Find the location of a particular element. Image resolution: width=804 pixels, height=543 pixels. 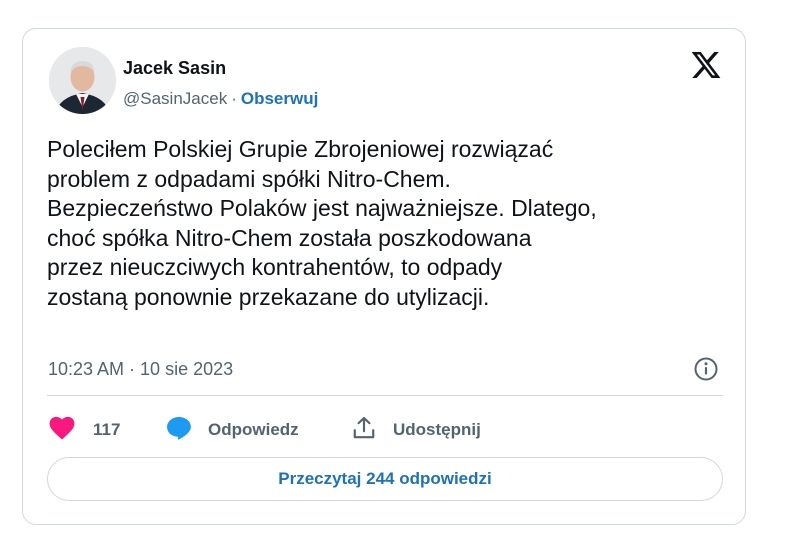

author-handle-row: @SasinJacek · Obserwuj is located at coordinates (220, 99).